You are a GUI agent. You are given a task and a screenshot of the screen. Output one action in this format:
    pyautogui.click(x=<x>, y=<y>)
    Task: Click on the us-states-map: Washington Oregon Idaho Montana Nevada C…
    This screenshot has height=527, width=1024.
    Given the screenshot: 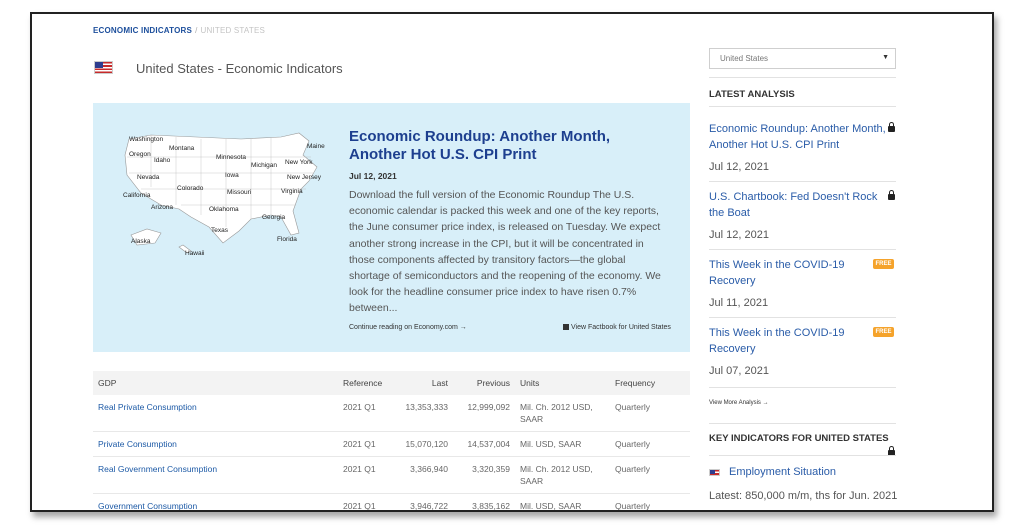 What is the action you would take?
    pyautogui.click(x=226, y=192)
    